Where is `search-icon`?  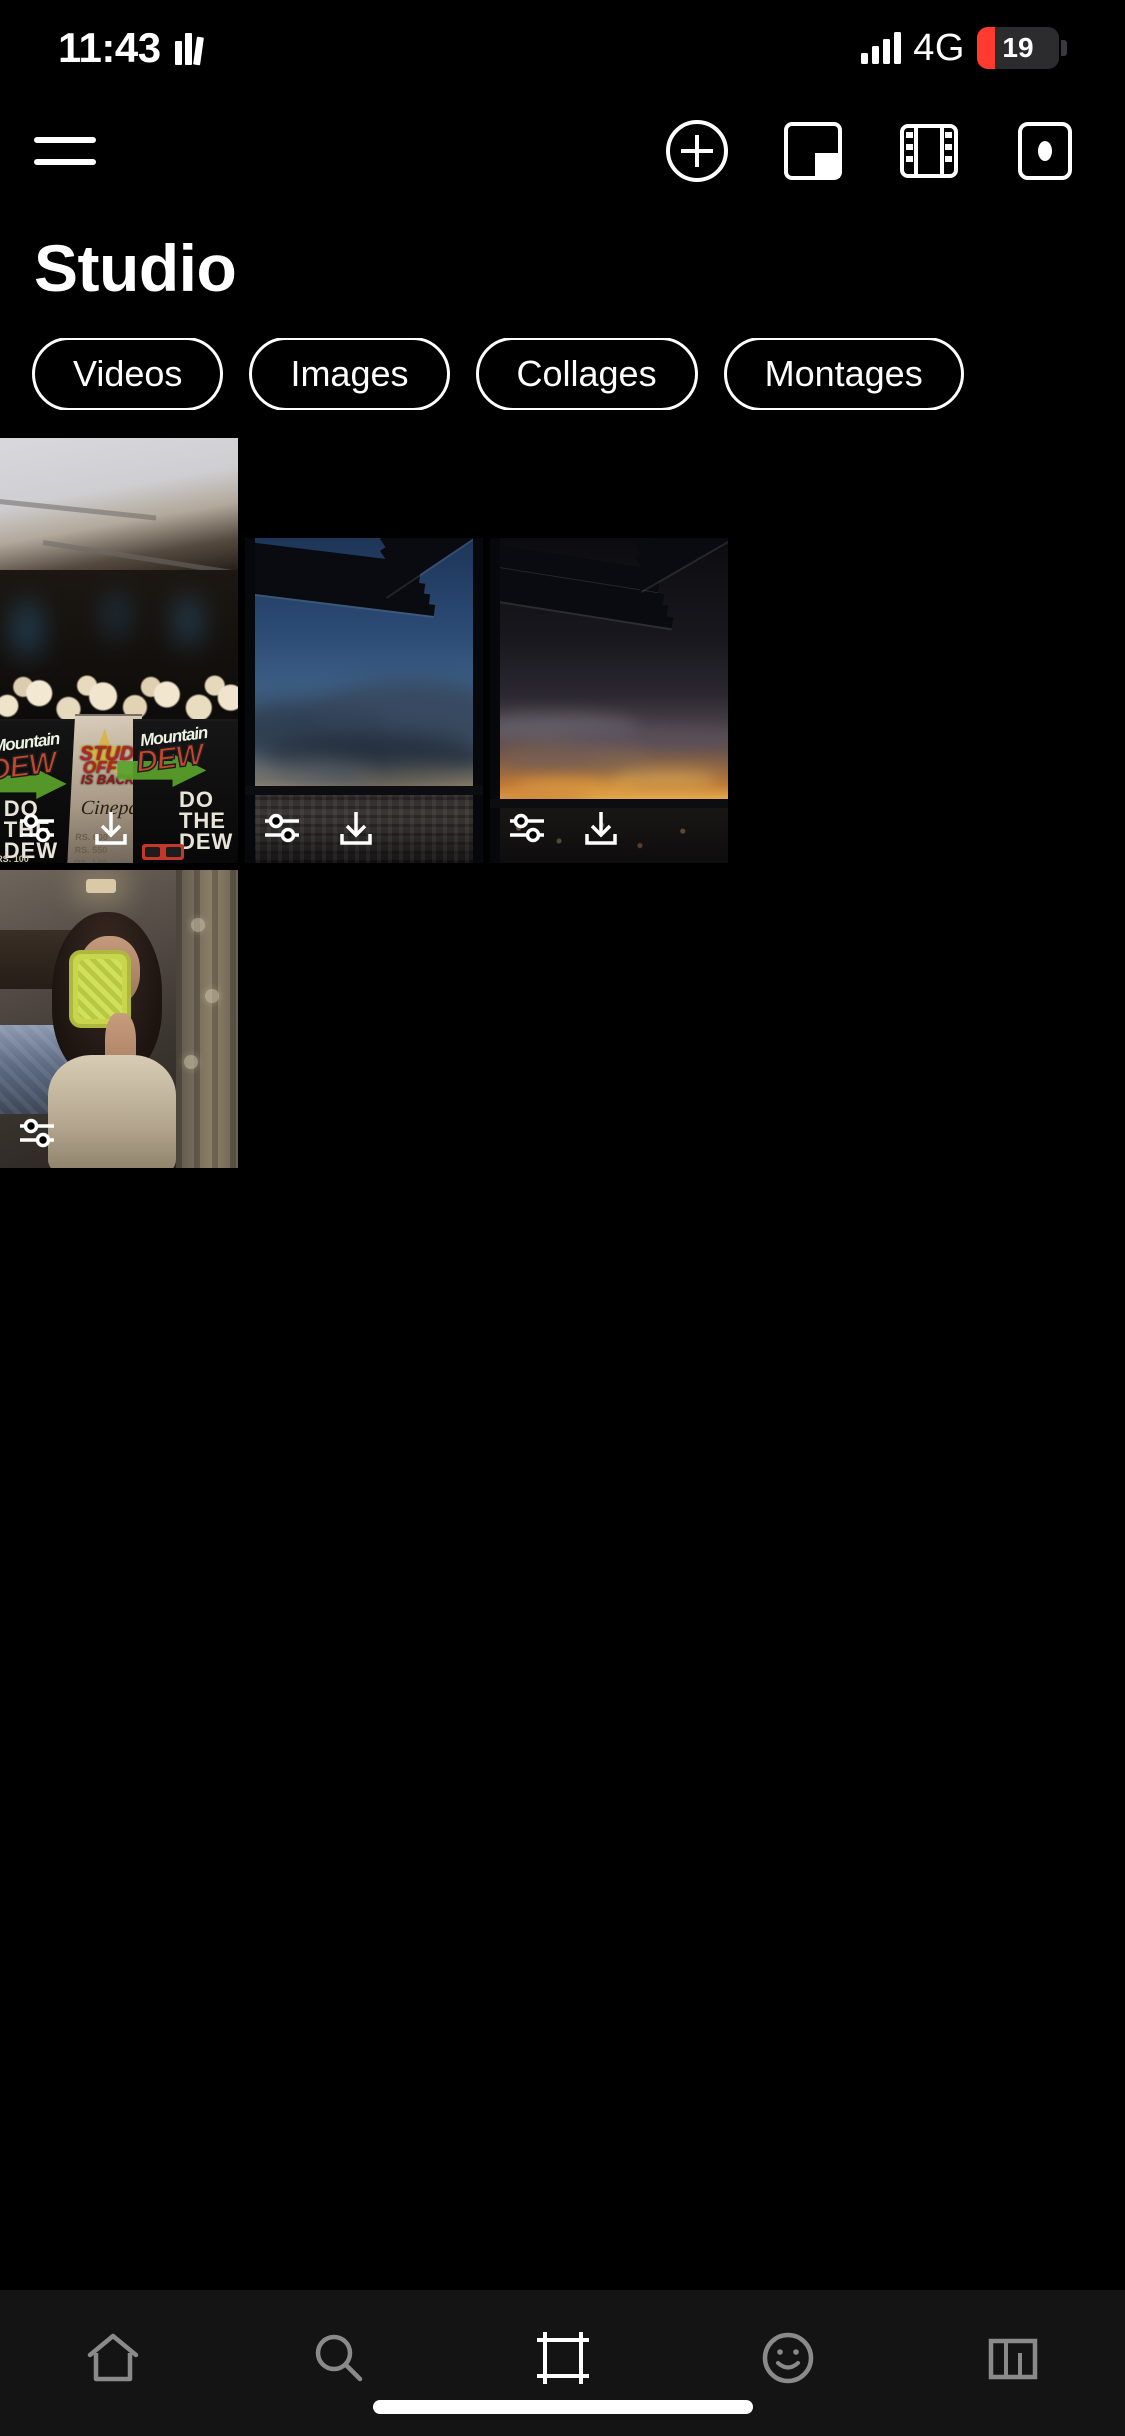 search-icon is located at coordinates (338, 2360).